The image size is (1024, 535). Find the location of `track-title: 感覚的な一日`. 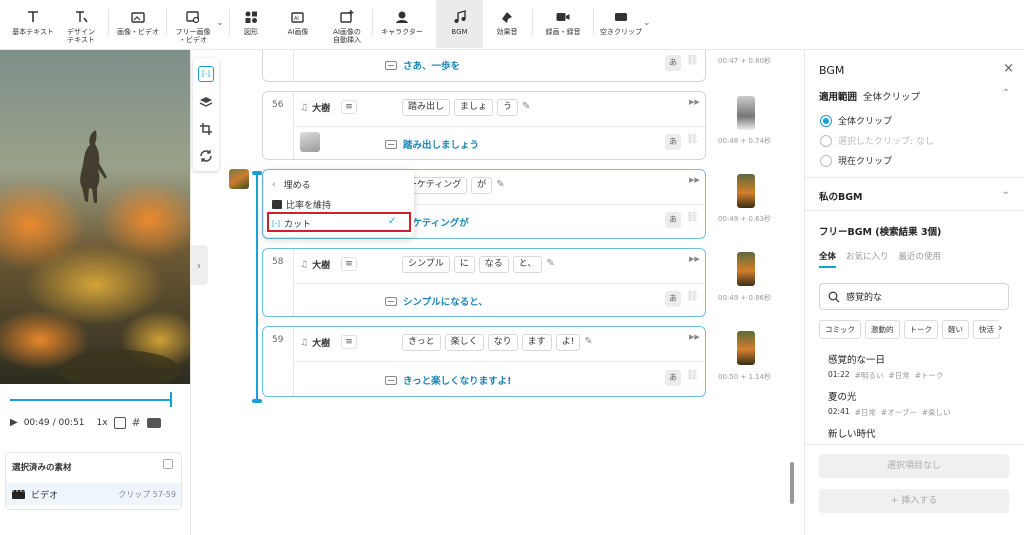

track-title: 感覚的な一日 is located at coordinates (856, 359).